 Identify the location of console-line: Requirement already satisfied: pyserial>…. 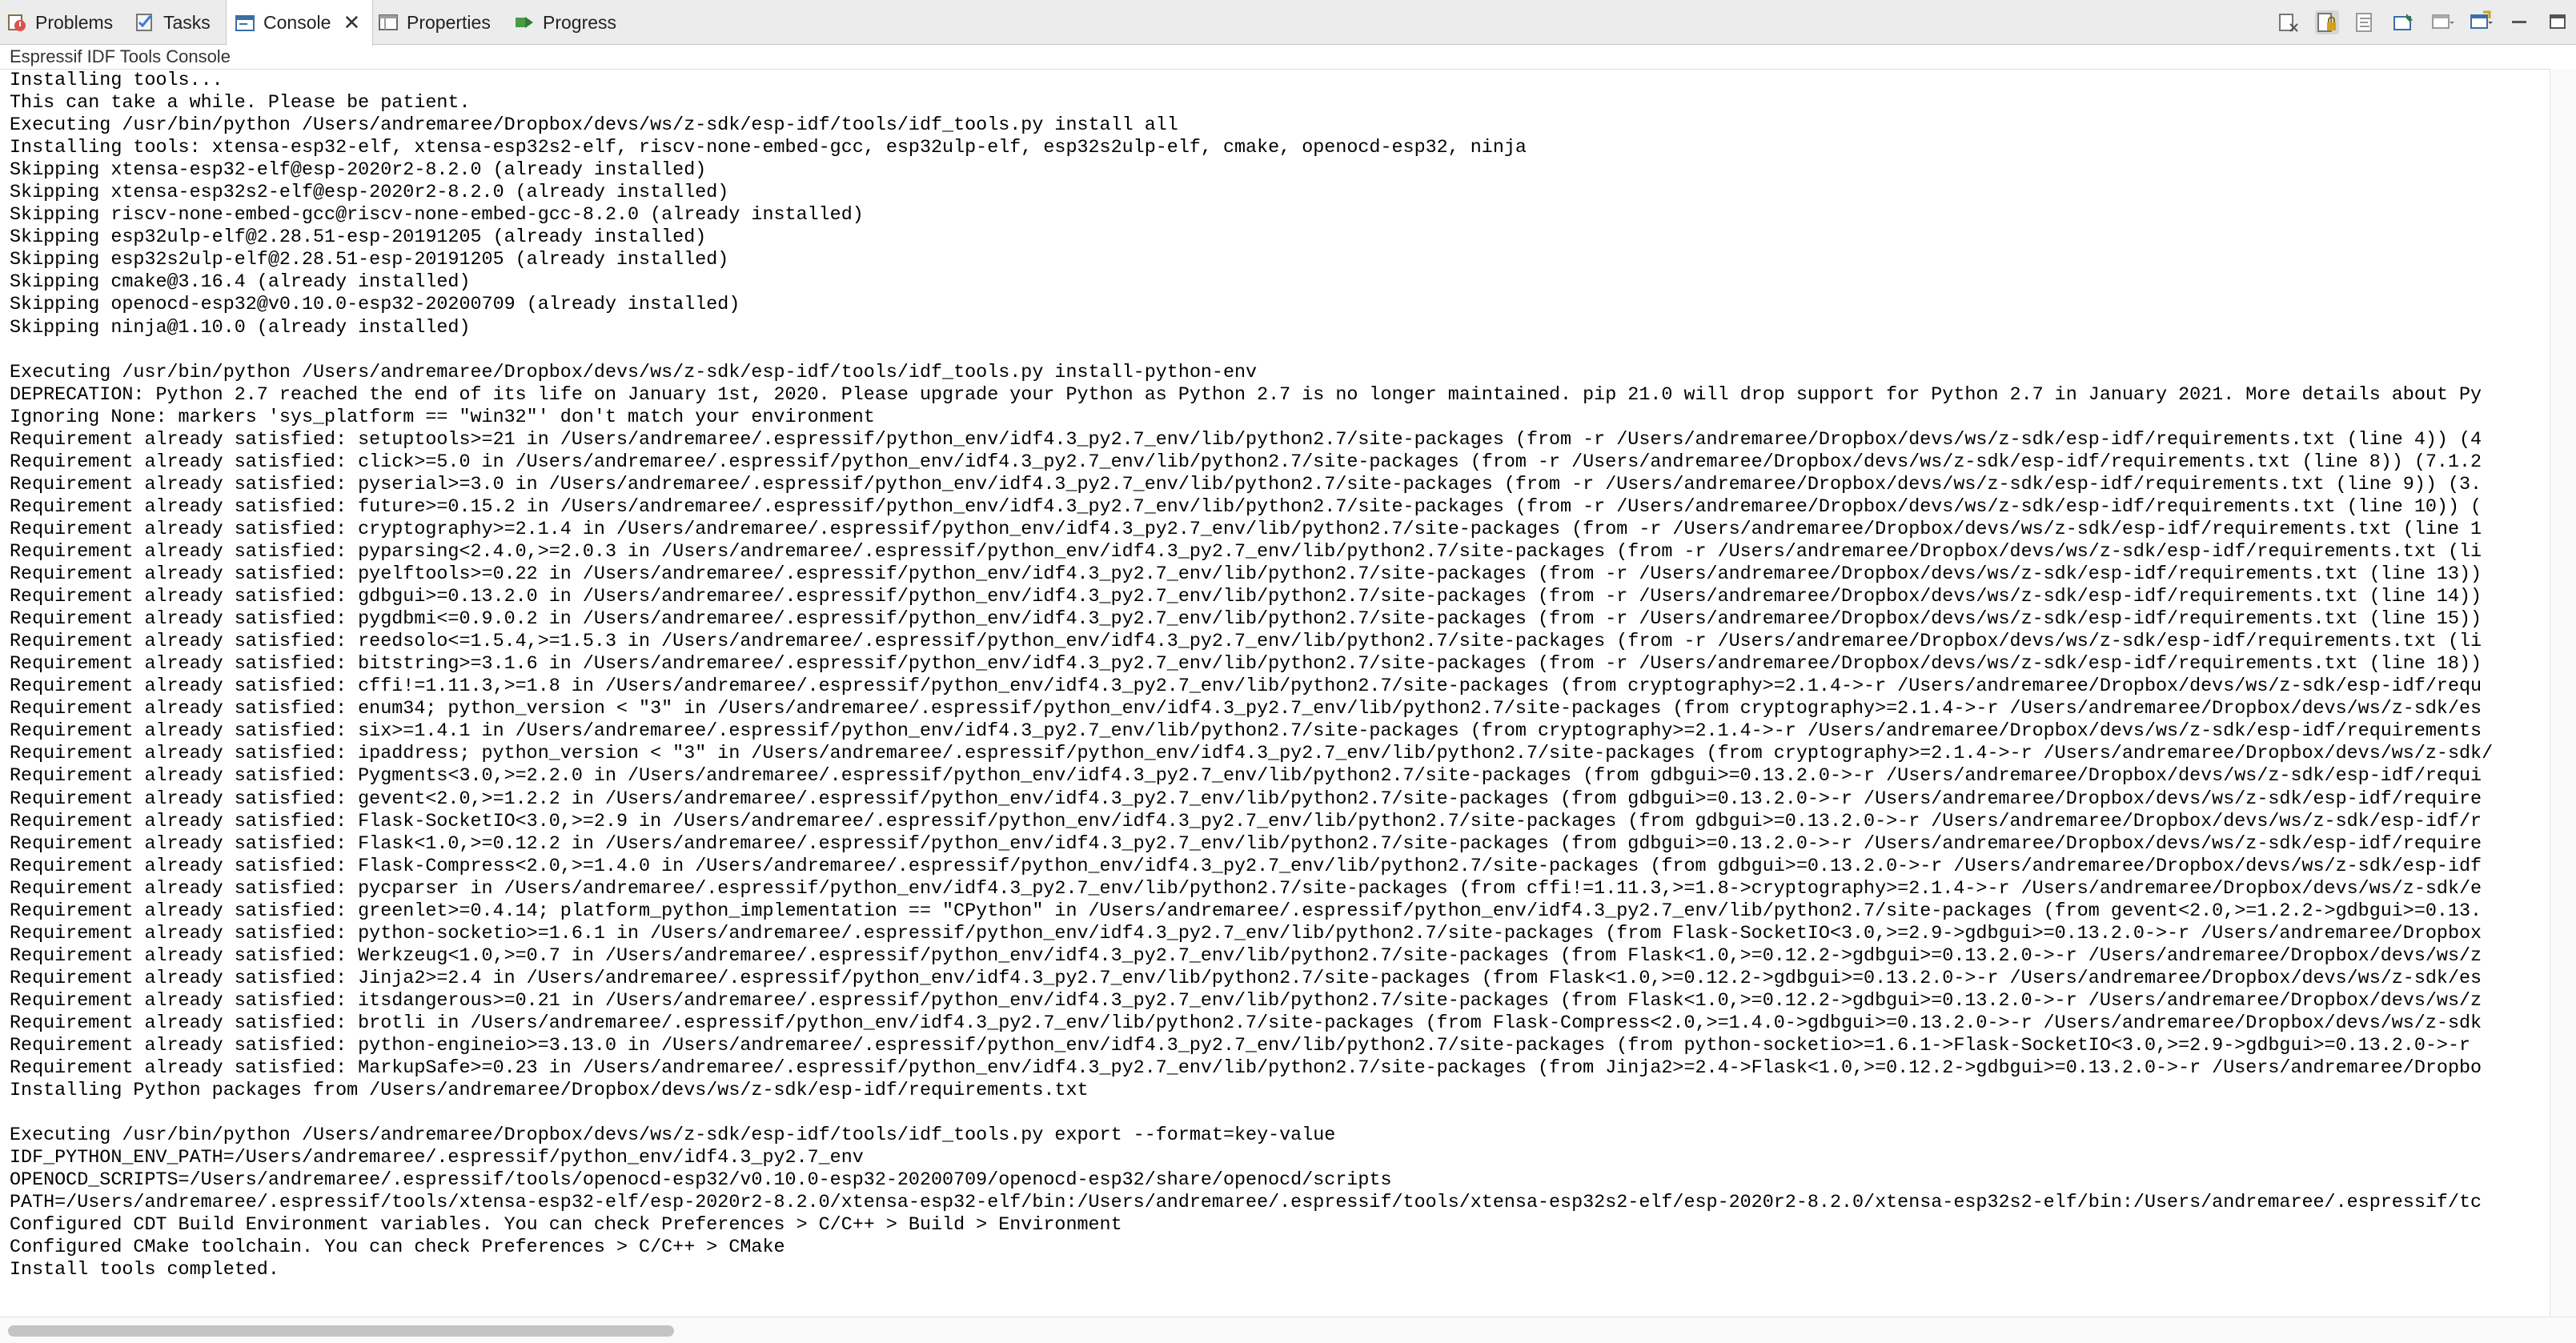
(1246, 484).